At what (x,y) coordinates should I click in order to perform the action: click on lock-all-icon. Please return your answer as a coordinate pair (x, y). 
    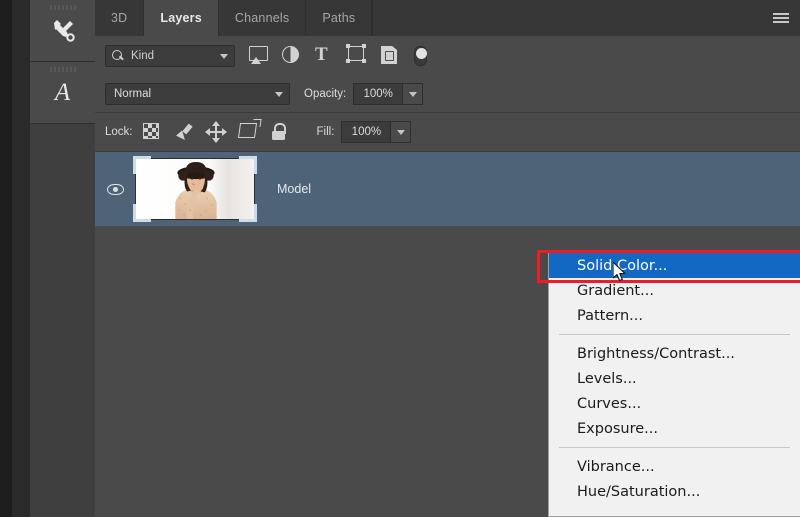
    Looking at the image, I should click on (280, 132).